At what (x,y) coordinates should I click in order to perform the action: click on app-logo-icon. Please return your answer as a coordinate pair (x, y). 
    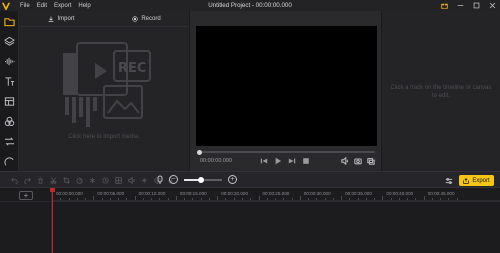
    Looking at the image, I should click on (6, 5).